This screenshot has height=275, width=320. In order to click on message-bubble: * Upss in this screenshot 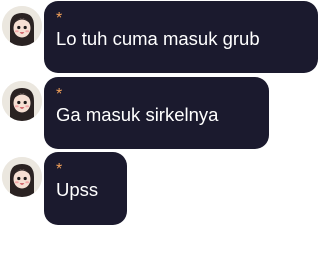, I will do `click(85, 188)`.